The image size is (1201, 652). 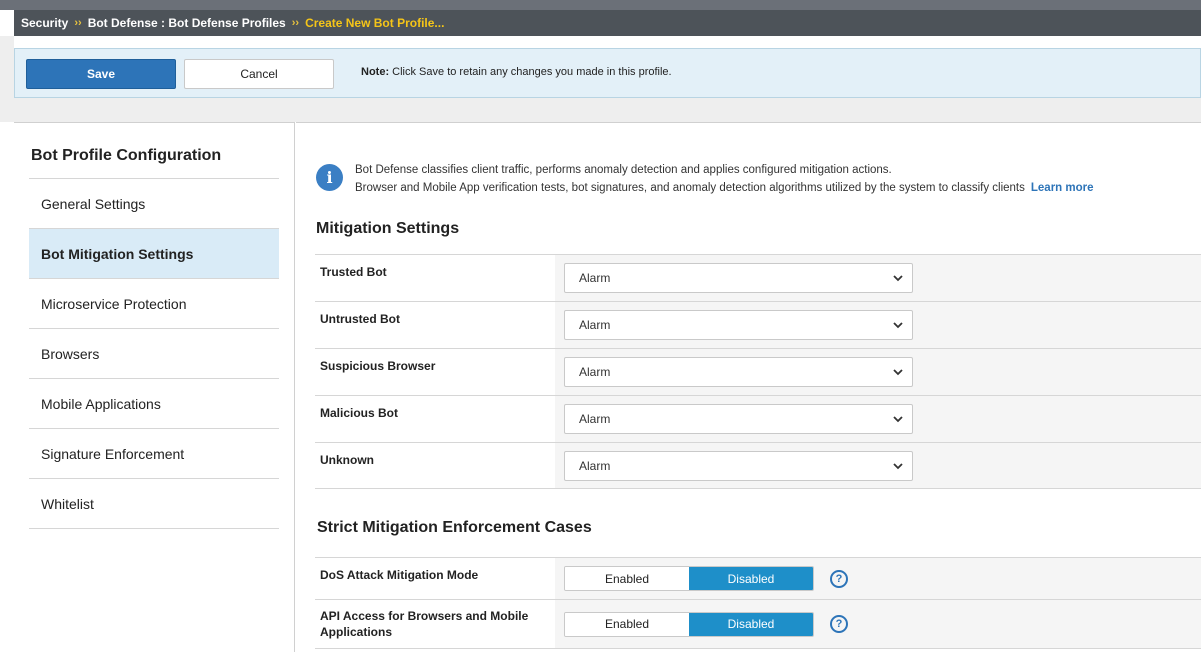 I want to click on row-label: Untrusted Bot, so click(x=360, y=319).